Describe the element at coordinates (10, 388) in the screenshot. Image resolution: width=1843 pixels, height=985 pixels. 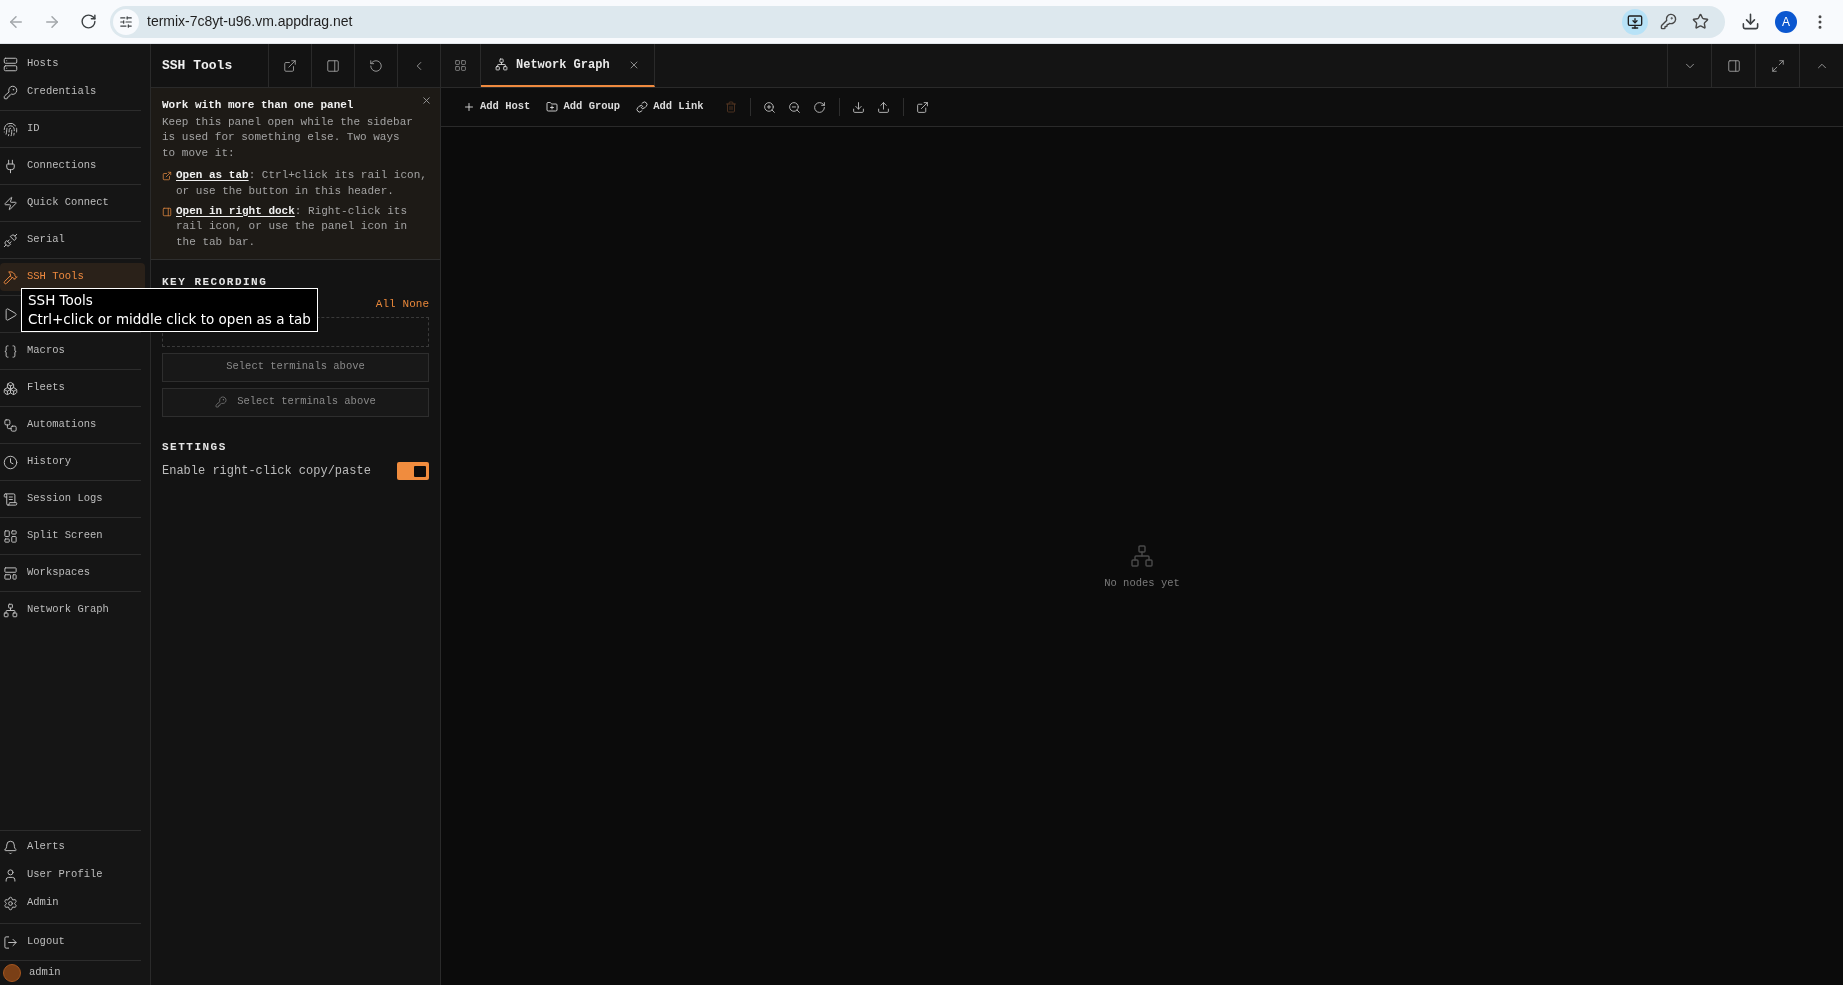
I see `cubes-icon` at that location.